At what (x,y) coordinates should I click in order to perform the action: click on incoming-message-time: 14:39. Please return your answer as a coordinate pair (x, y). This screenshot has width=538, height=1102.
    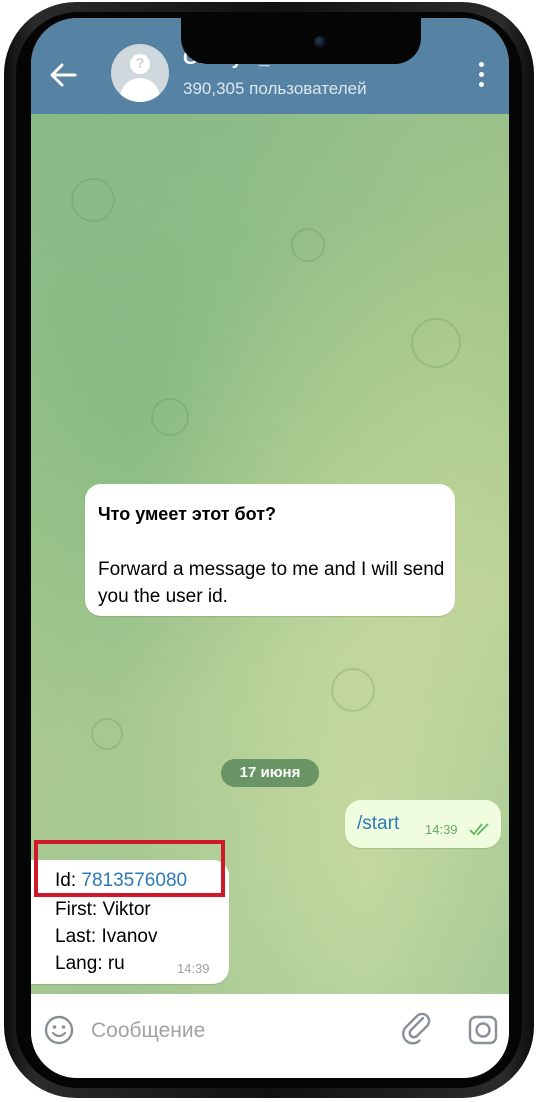
    Looking at the image, I should click on (193, 968).